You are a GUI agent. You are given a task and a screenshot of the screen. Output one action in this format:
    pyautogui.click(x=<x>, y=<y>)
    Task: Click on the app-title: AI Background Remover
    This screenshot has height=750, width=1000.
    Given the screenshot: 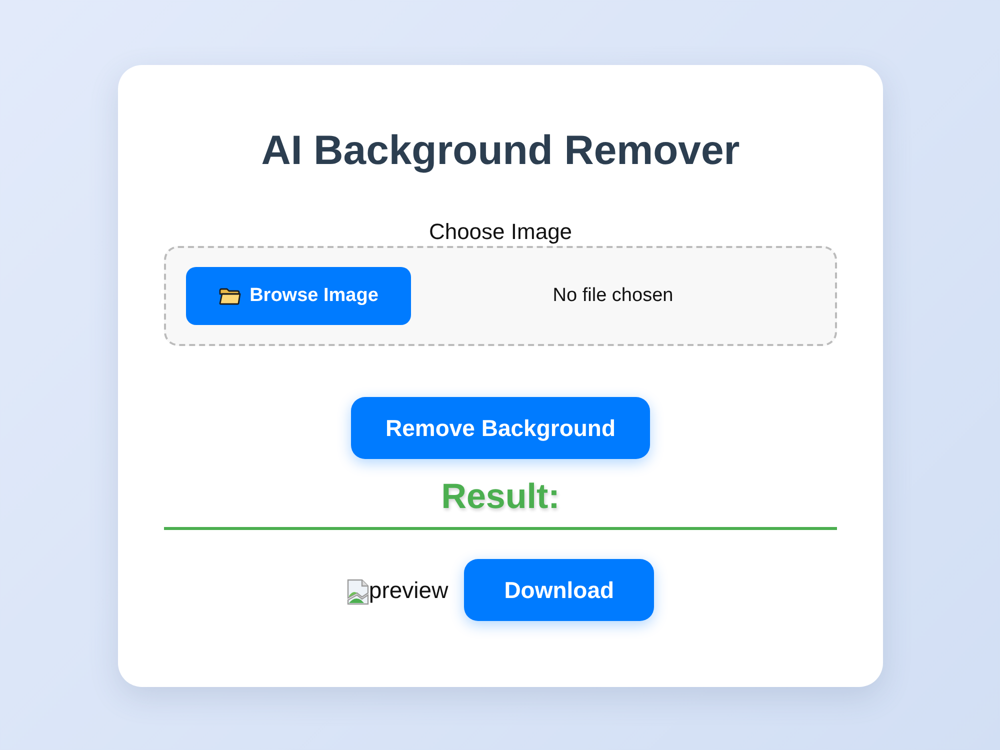 What is the action you would take?
    pyautogui.click(x=500, y=150)
    